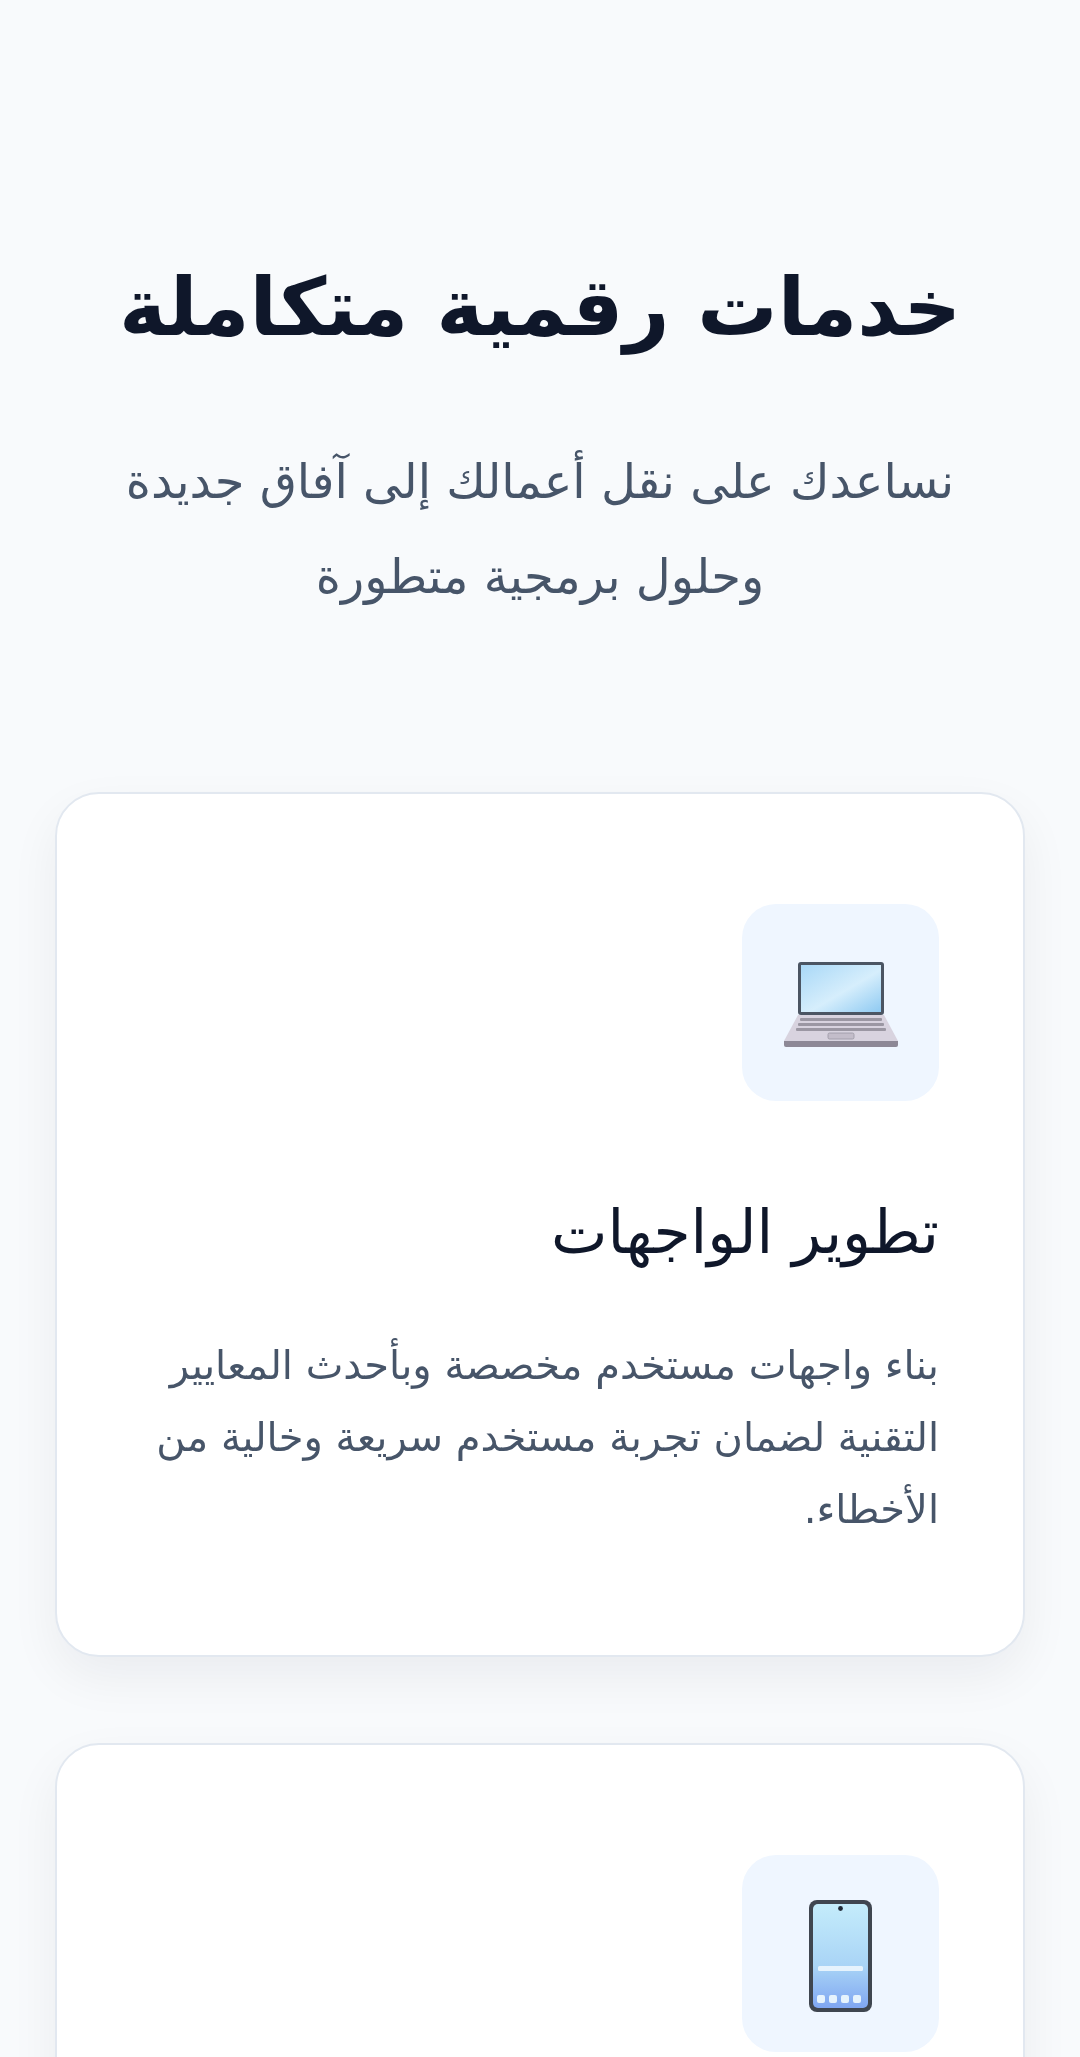 This screenshot has height=2057, width=1080. Describe the element at coordinates (840, 1002) in the screenshot. I see `laptop-icon` at that location.